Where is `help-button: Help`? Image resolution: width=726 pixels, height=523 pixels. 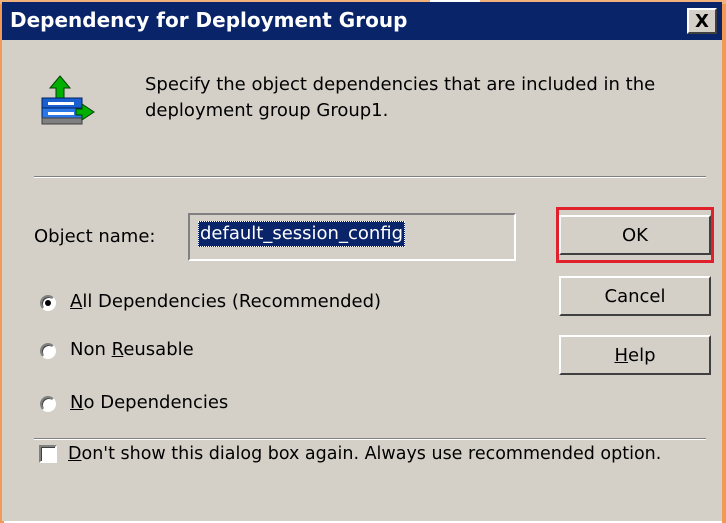 help-button: Help is located at coordinates (635, 355).